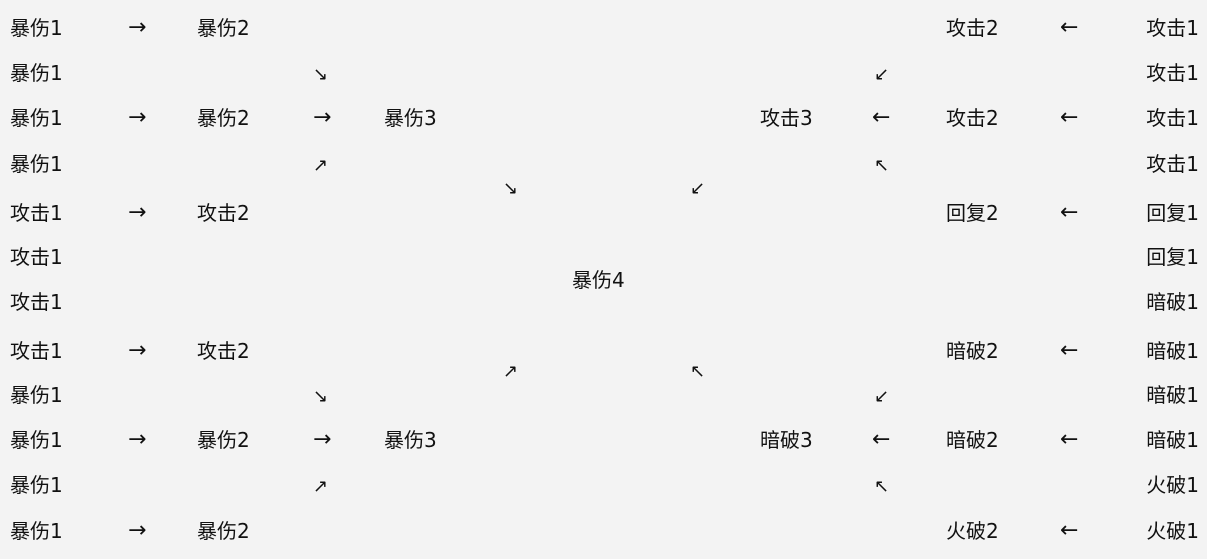  What do you see at coordinates (1172, 531) in the screenshot?
I see `node-right-r12-leaf: 火破1` at bounding box center [1172, 531].